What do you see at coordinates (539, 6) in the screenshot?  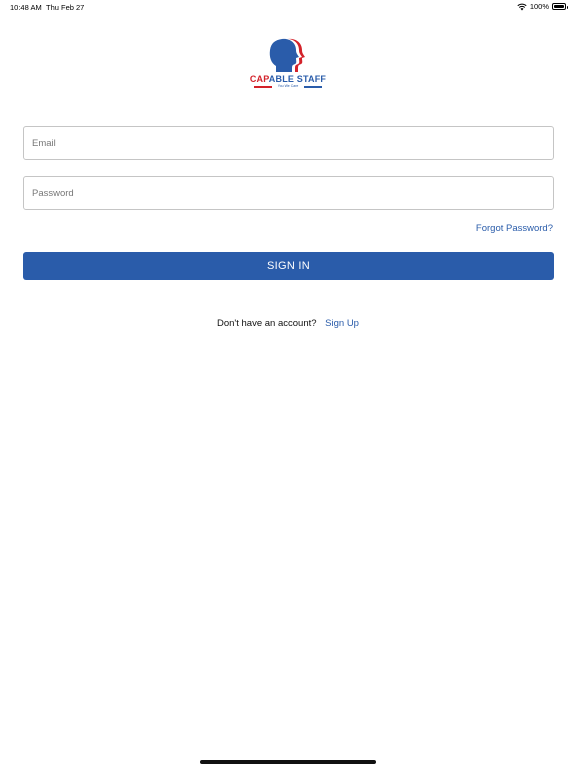 I see `battery-percent: 100%` at bounding box center [539, 6].